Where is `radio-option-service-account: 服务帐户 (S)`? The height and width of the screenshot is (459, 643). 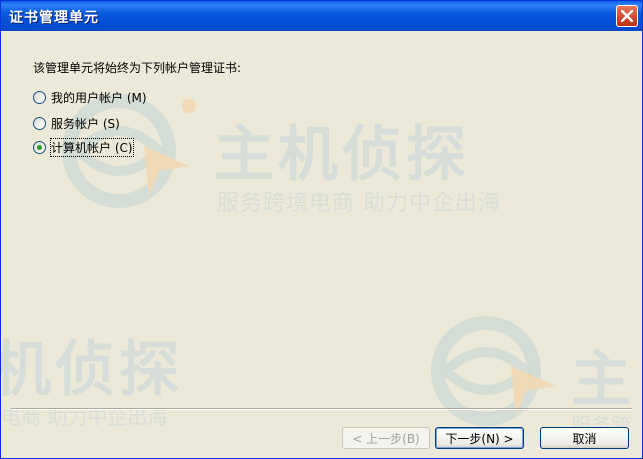 radio-option-service-account: 服务帐户 (S) is located at coordinates (76, 123).